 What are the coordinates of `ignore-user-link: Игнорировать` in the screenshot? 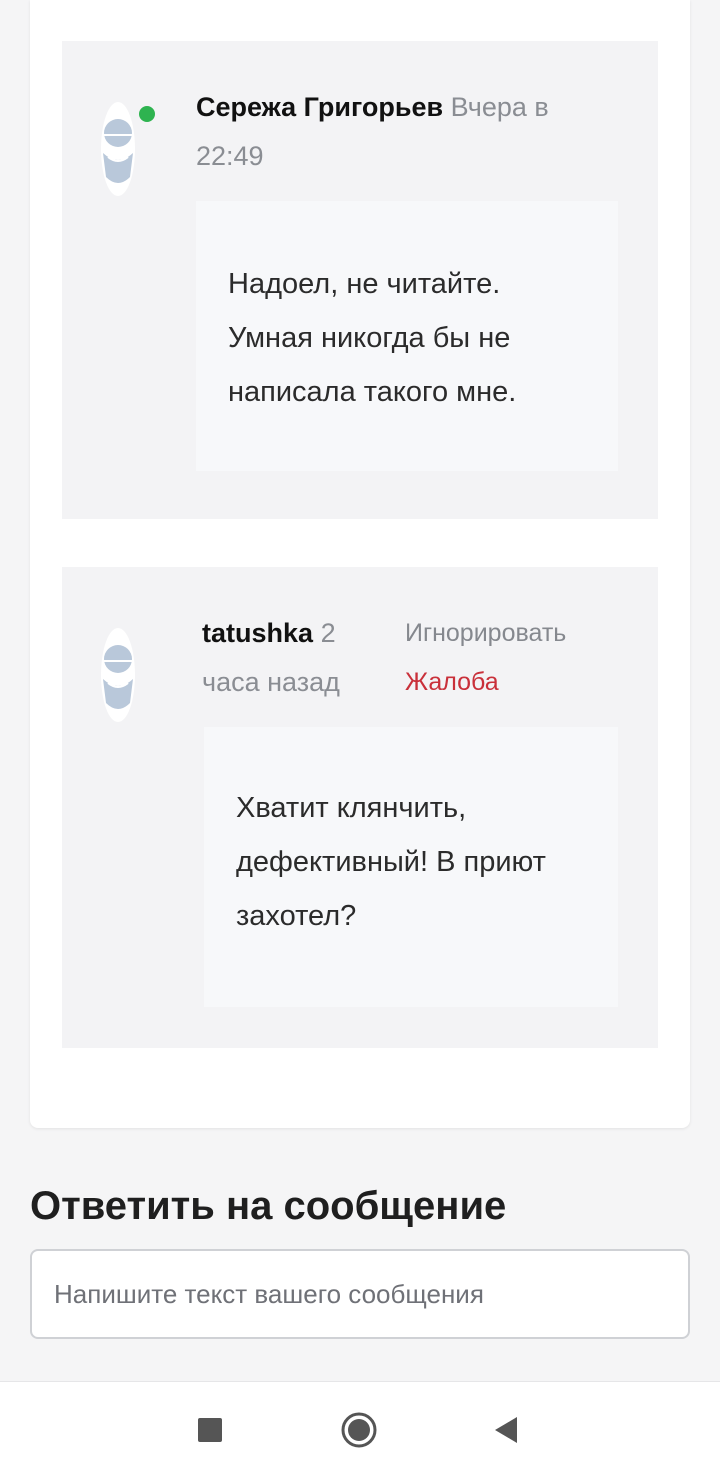 It's located at (485, 633).